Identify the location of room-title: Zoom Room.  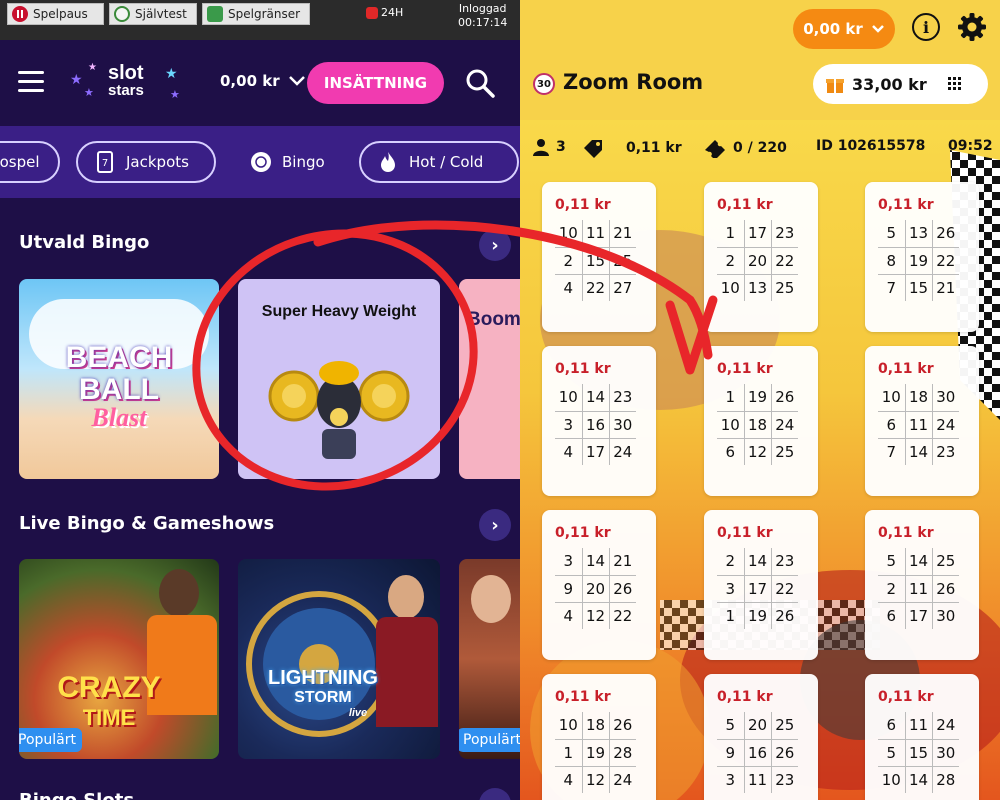
(633, 82).